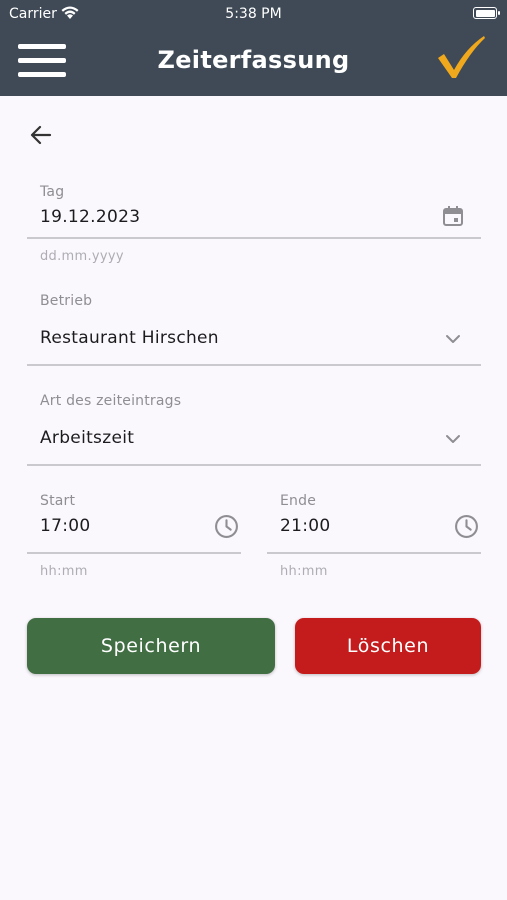 This screenshot has width=507, height=900. Describe the element at coordinates (58, 501) in the screenshot. I see `start-label: Start` at that location.